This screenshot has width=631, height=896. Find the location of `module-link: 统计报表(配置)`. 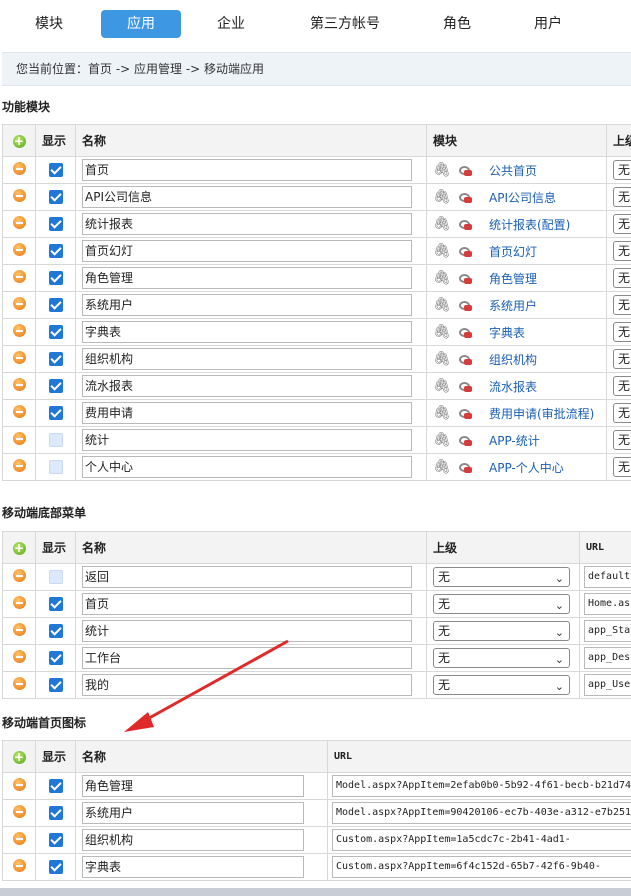

module-link: 统计报表(配置) is located at coordinates (529, 224).